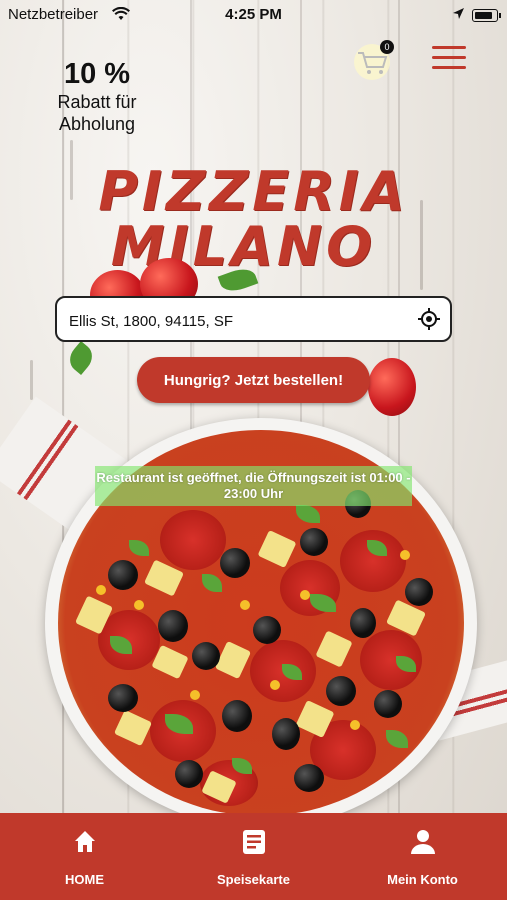 The image size is (507, 900). What do you see at coordinates (31, 380) in the screenshot?
I see `wood-crack` at bounding box center [31, 380].